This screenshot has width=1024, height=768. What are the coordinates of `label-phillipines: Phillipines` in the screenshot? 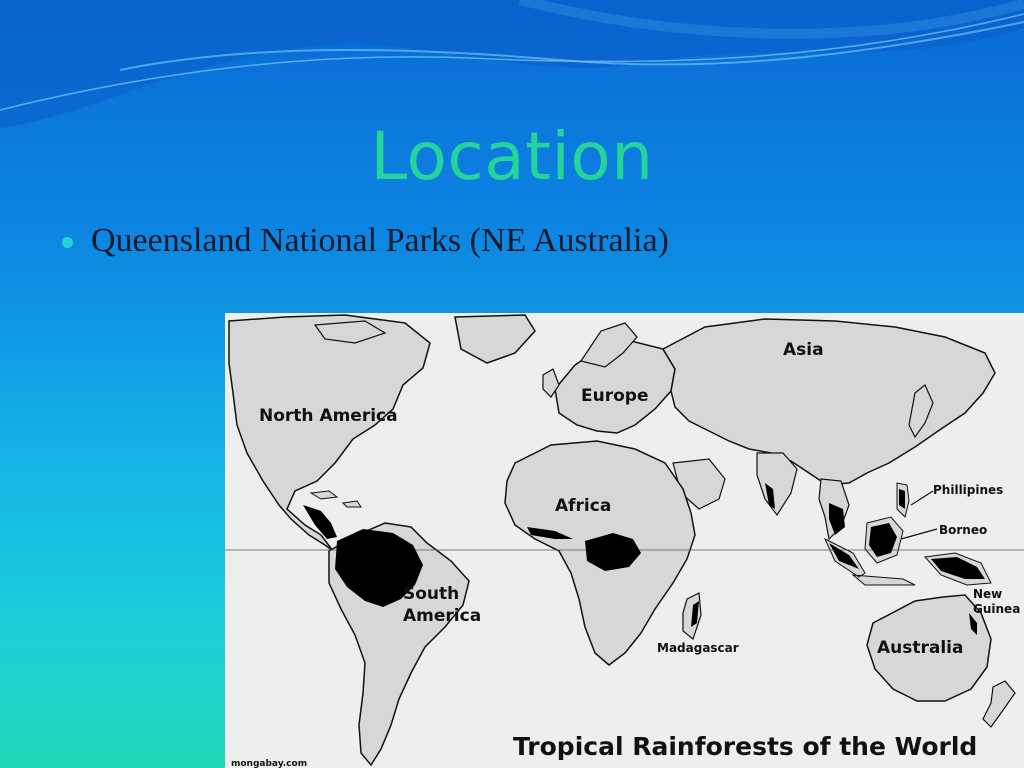 It's located at (968, 490).